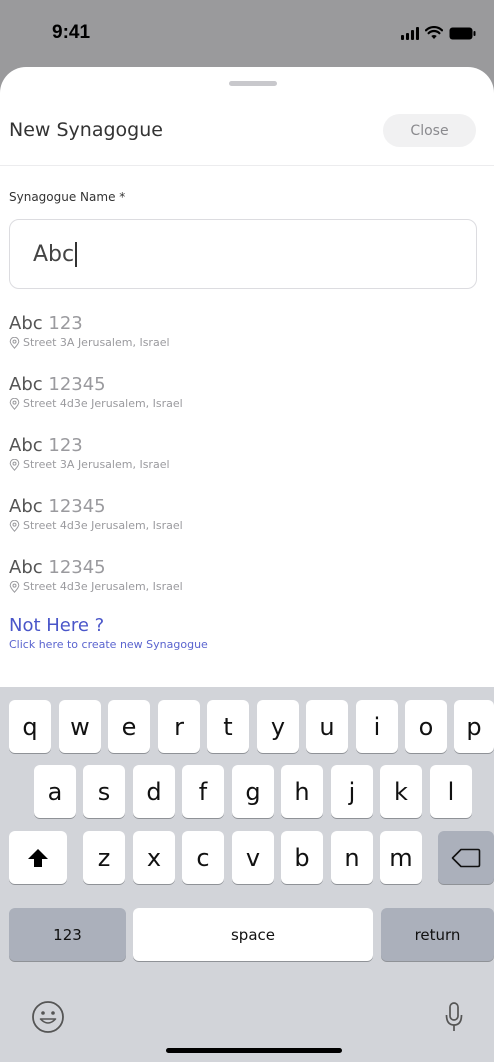 This screenshot has width=494, height=1062. I want to click on not-here-title: Not Here ?, so click(57, 625).